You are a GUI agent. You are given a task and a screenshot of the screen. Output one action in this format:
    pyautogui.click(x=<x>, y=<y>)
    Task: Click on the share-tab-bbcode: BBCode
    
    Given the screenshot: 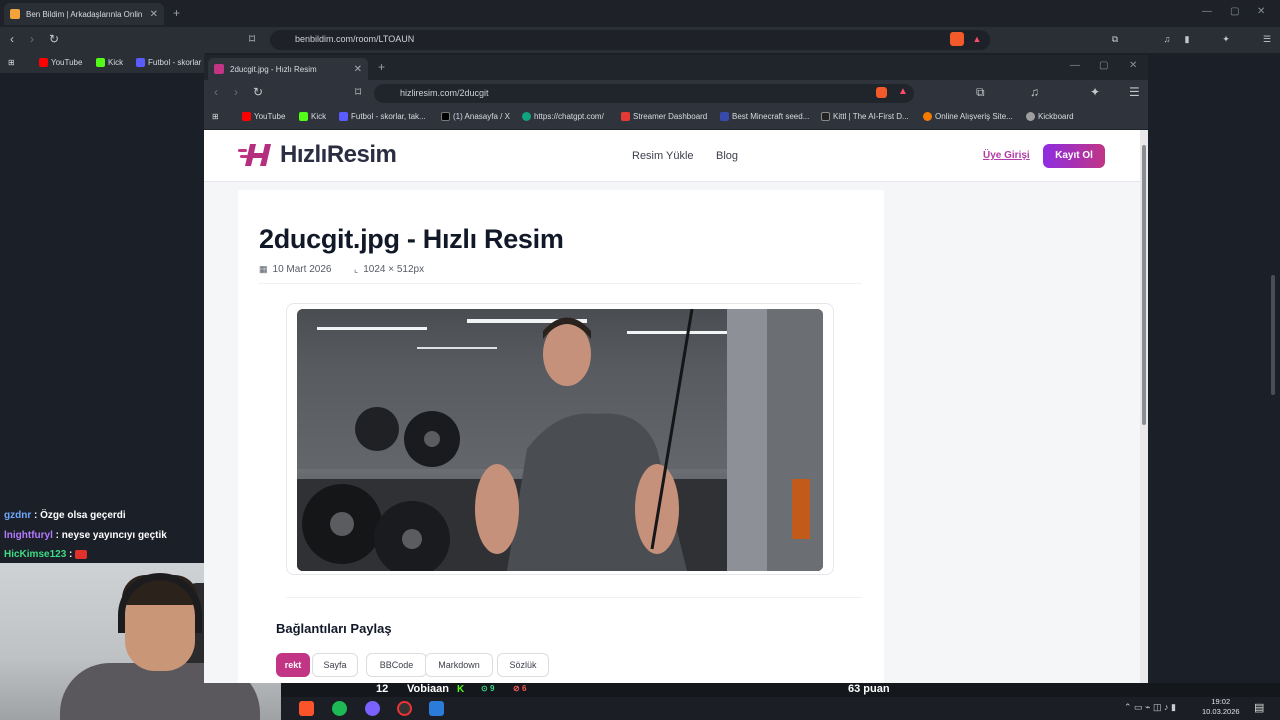 What is the action you would take?
    pyautogui.click(x=396, y=665)
    